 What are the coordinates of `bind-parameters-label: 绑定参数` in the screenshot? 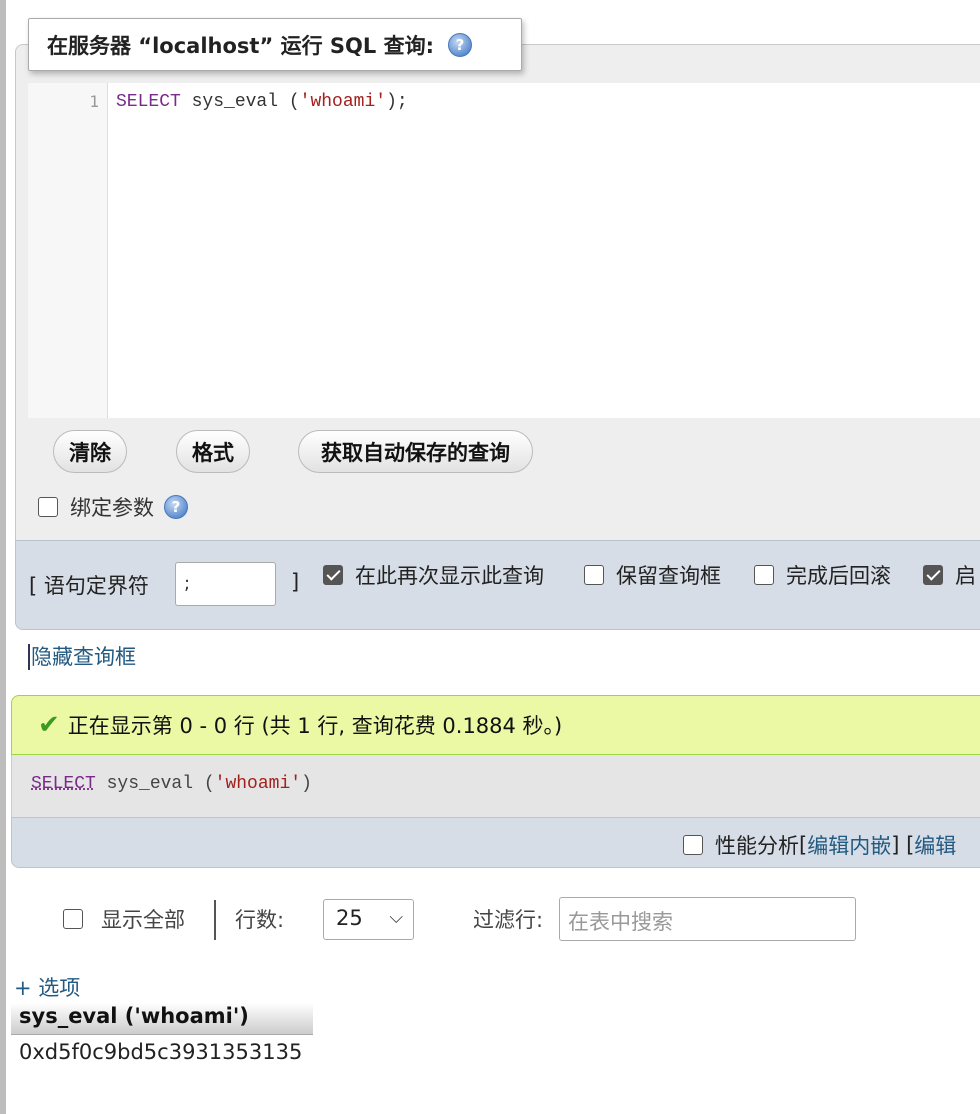 It's located at (112, 508).